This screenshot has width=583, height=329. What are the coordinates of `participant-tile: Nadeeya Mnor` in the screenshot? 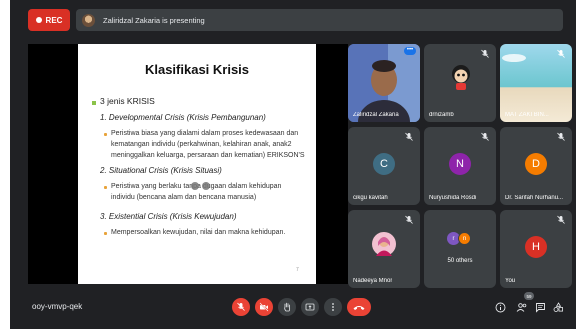 It's located at (384, 249).